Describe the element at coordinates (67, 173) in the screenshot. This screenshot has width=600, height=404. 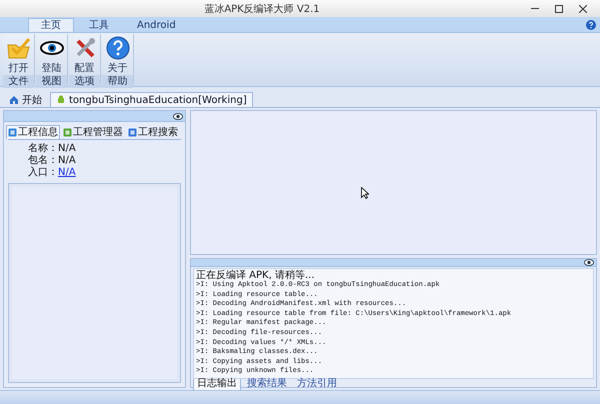
I see `entry-link: N/A` at that location.